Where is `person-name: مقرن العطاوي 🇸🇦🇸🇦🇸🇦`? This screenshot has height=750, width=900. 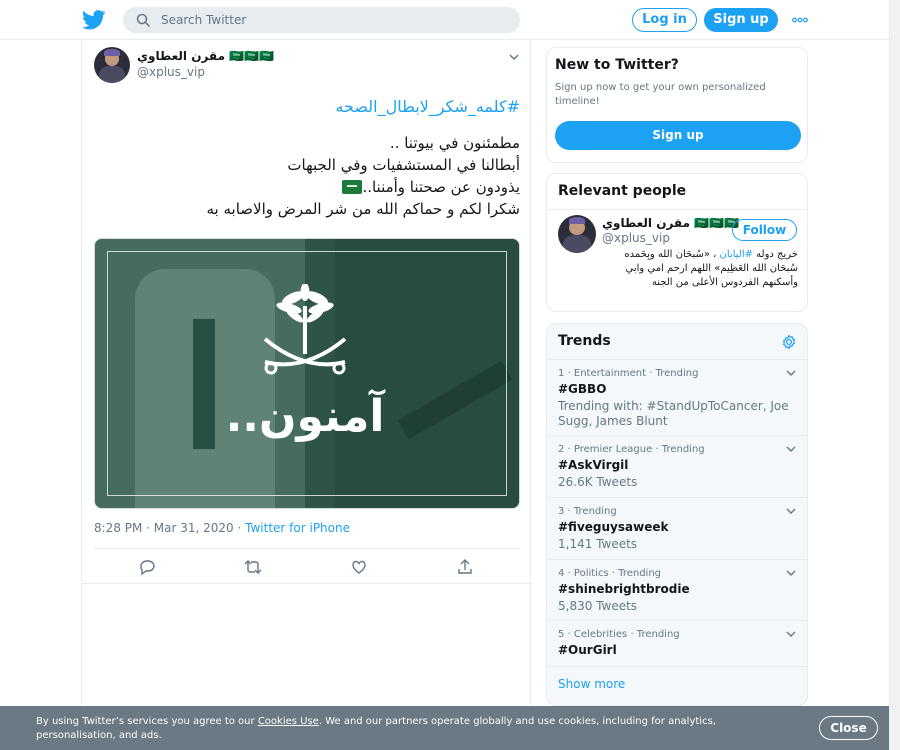
person-name: مقرن العطاوي 🇸🇦🇸🇦🇸🇦 is located at coordinates (670, 223).